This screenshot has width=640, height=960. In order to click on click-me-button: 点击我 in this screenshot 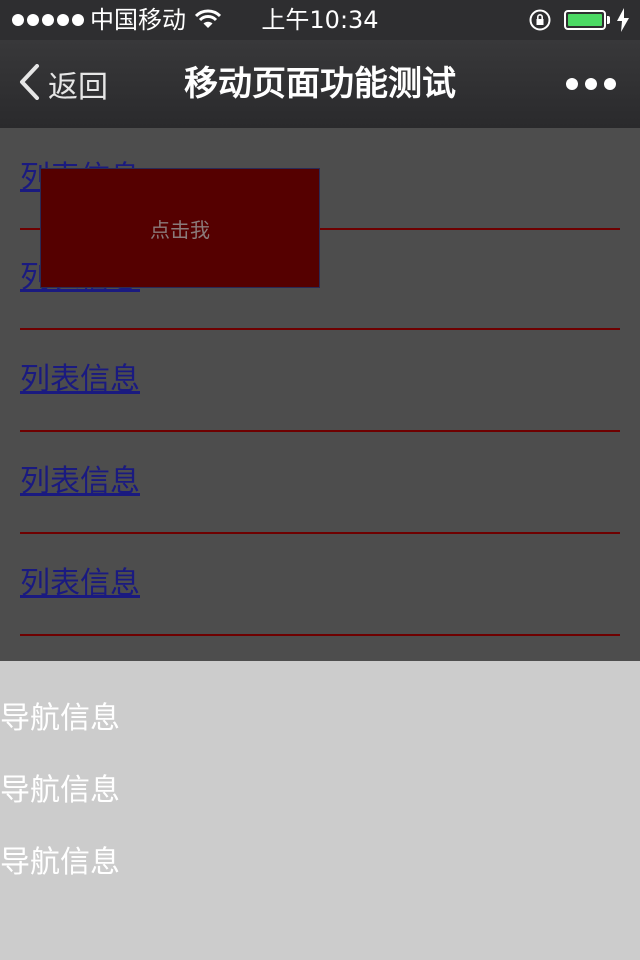, I will do `click(180, 228)`.